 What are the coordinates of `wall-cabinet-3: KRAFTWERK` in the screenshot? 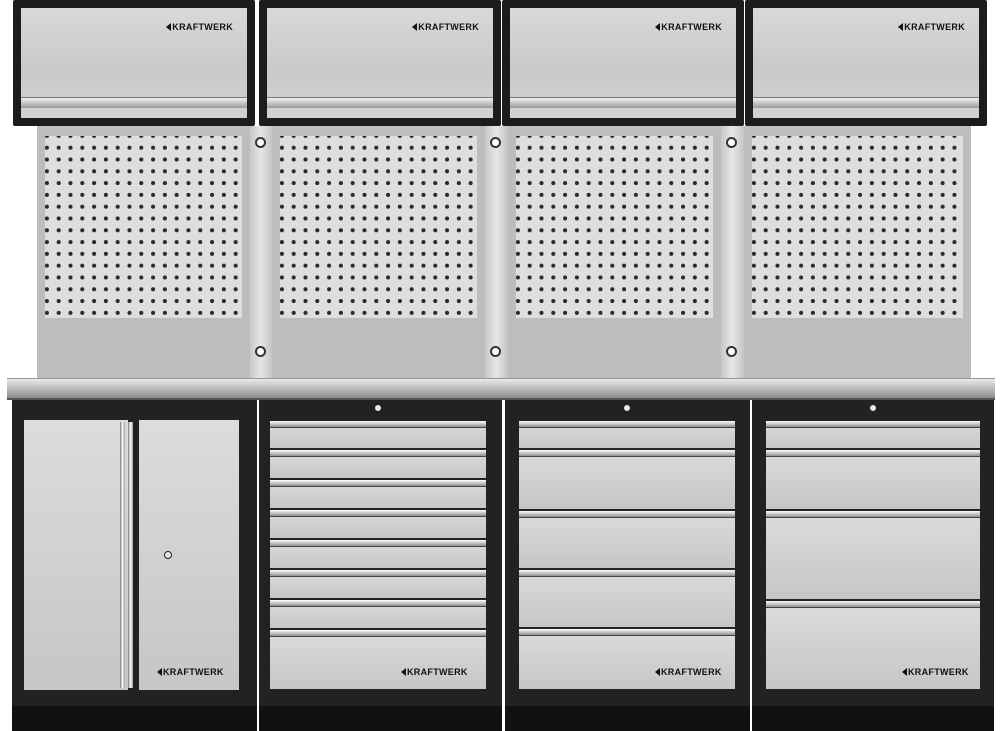 It's located at (623, 63).